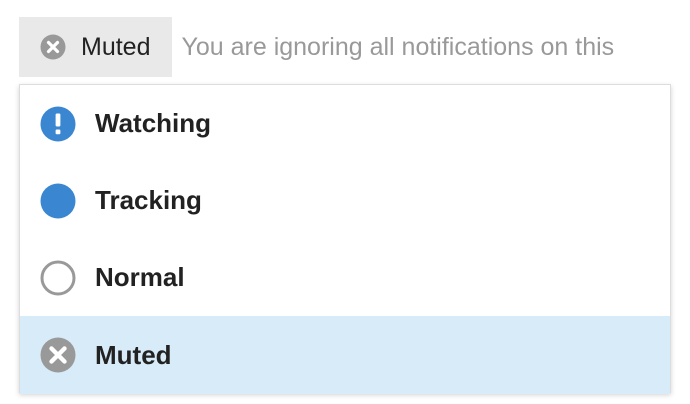 The image size is (690, 404). I want to click on dropdown-item-label: Tracking, so click(148, 200).